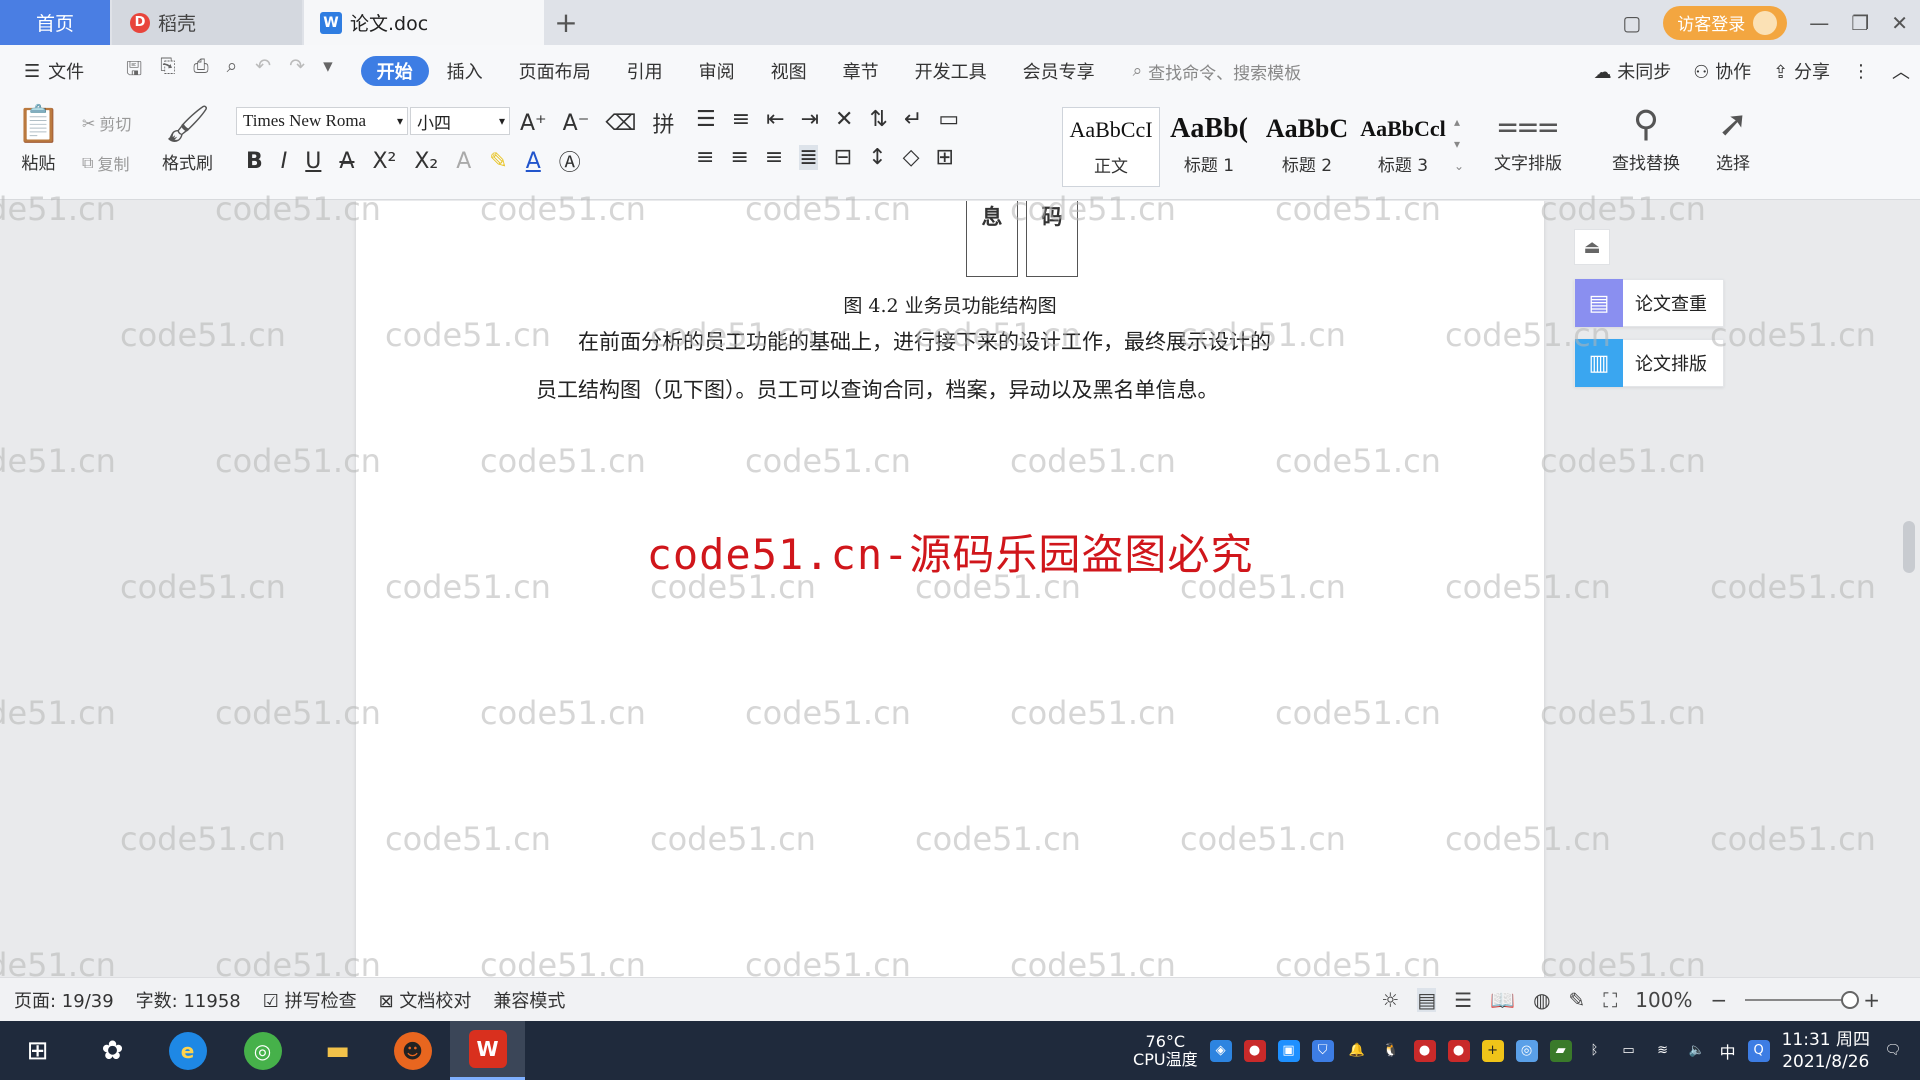 This screenshot has width=1920, height=1080. I want to click on tab-review: 审阅, so click(717, 71).